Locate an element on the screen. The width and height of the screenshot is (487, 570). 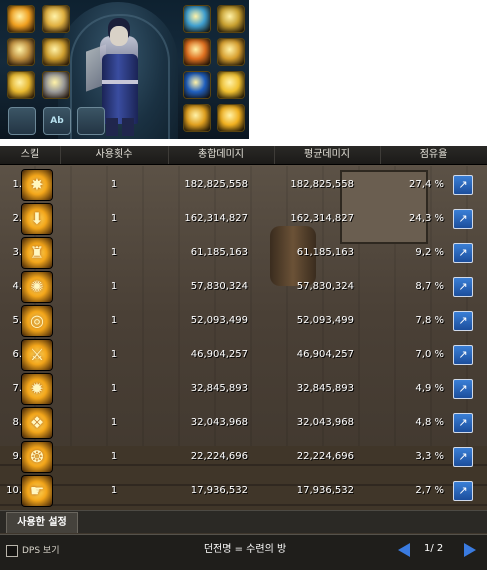
down-arrow-skill-icon: ⬇ is located at coordinates (37, 219).